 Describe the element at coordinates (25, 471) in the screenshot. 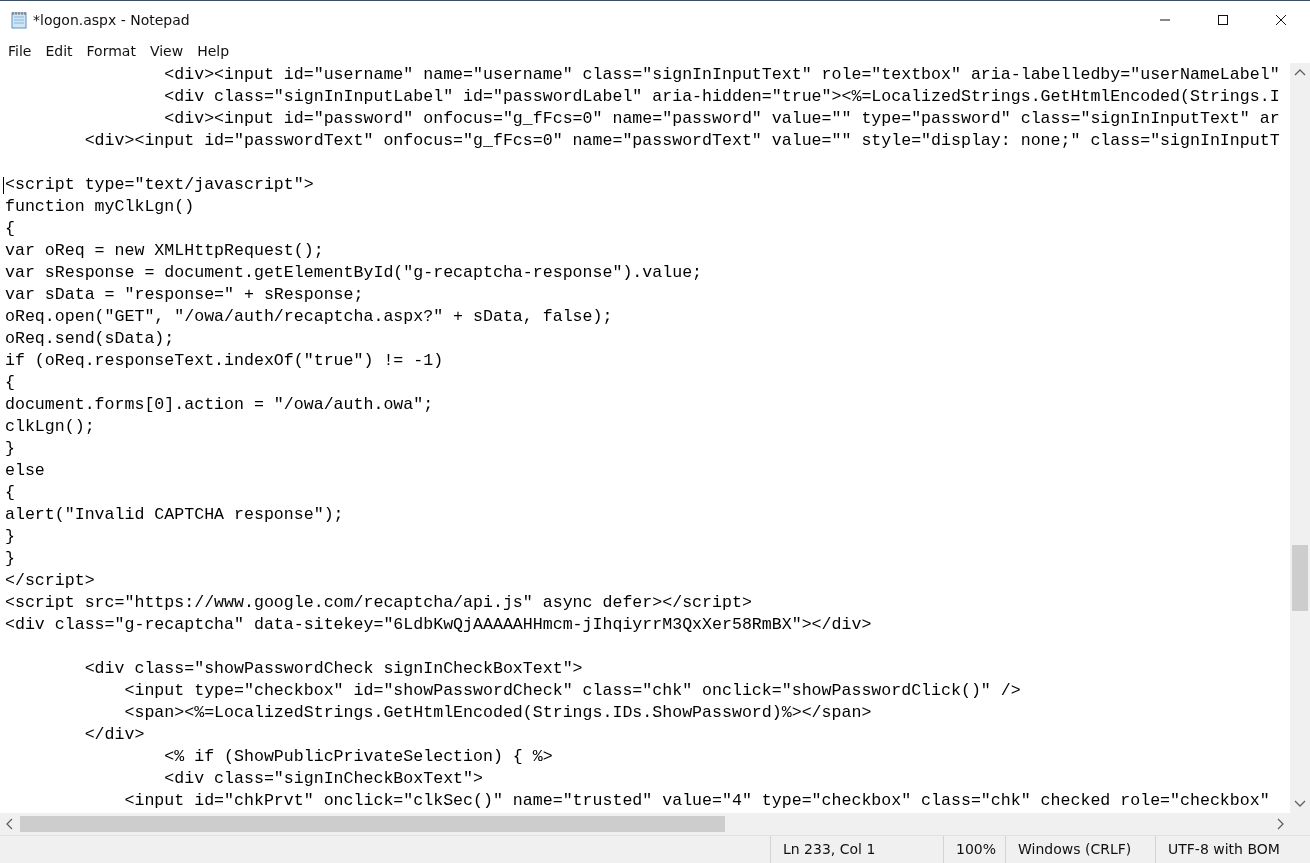

I see `code-line: else` at that location.